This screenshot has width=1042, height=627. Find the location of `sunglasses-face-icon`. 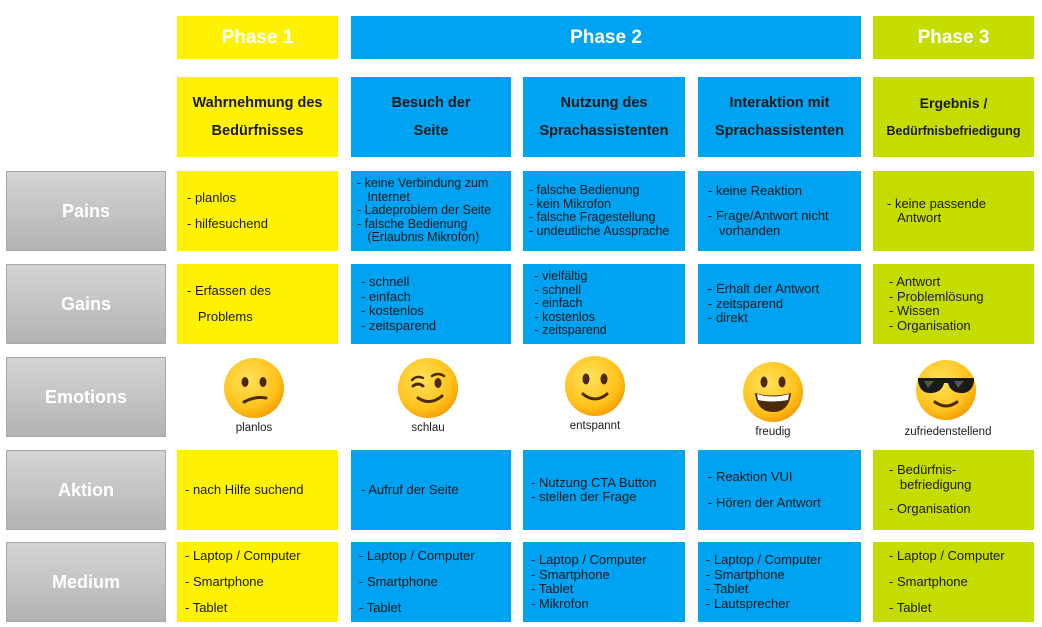

sunglasses-face-icon is located at coordinates (946, 390).